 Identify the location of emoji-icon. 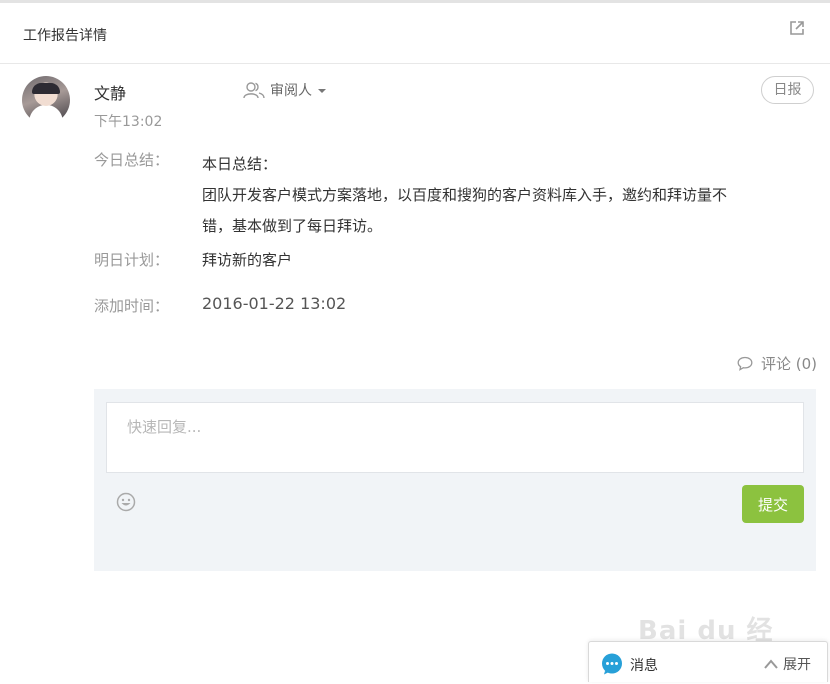
(126, 502).